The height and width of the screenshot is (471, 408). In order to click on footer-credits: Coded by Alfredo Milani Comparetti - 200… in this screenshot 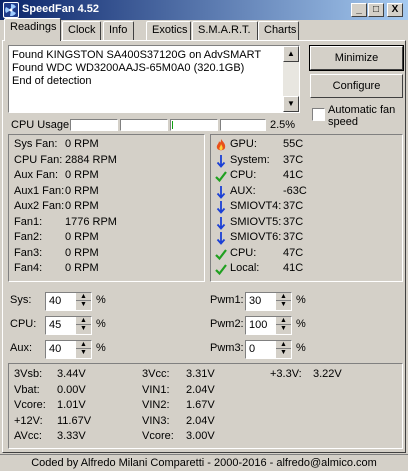, I will do `click(204, 462)`.